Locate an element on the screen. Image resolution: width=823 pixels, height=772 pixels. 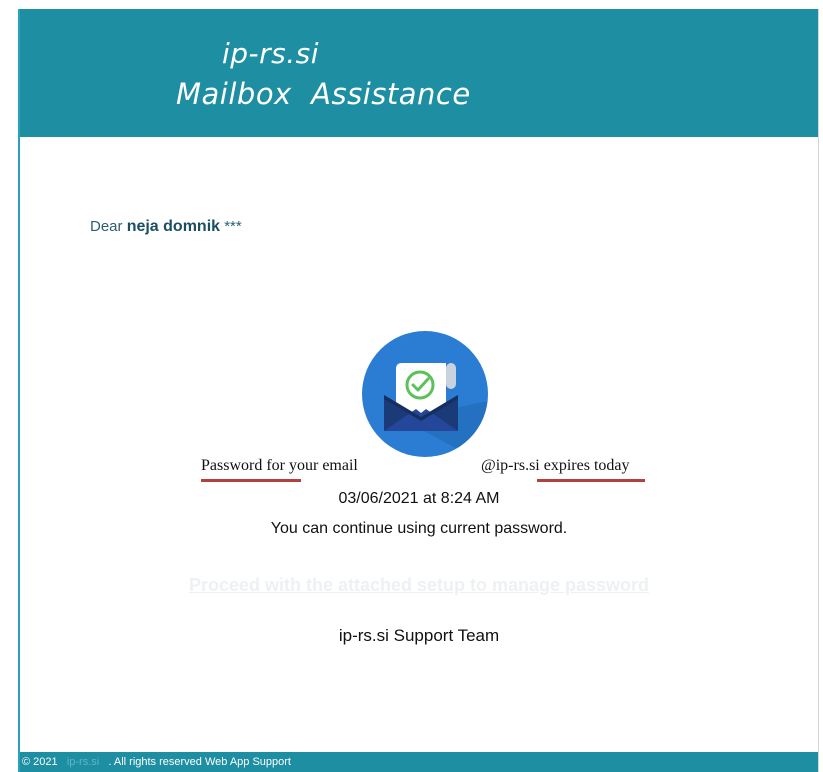
footer-text: . All rights reserved Web App Support is located at coordinates (199, 762).